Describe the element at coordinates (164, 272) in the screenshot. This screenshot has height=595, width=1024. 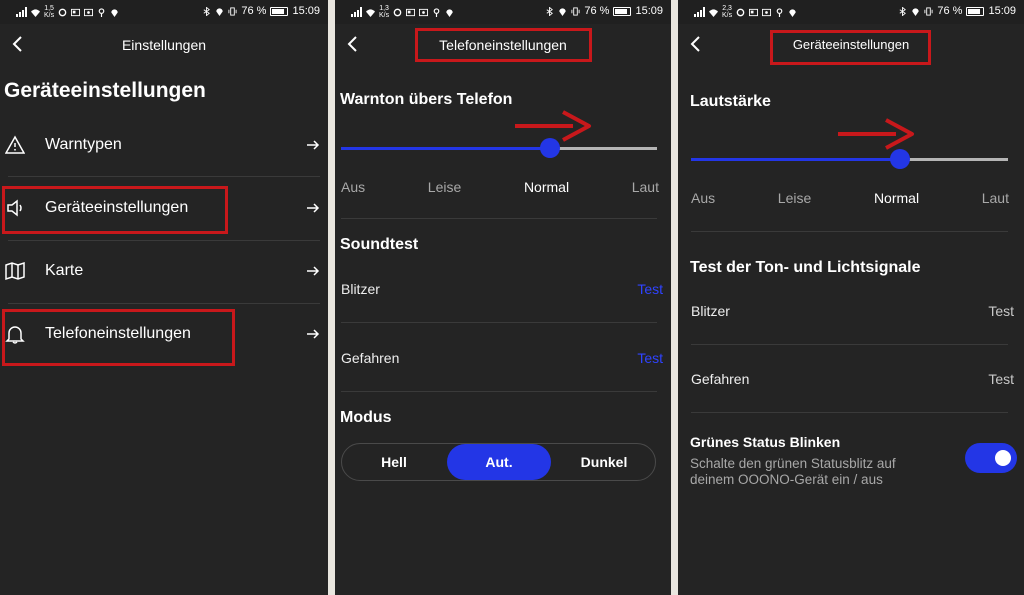
I see `menu-item-karte: Karte` at that location.